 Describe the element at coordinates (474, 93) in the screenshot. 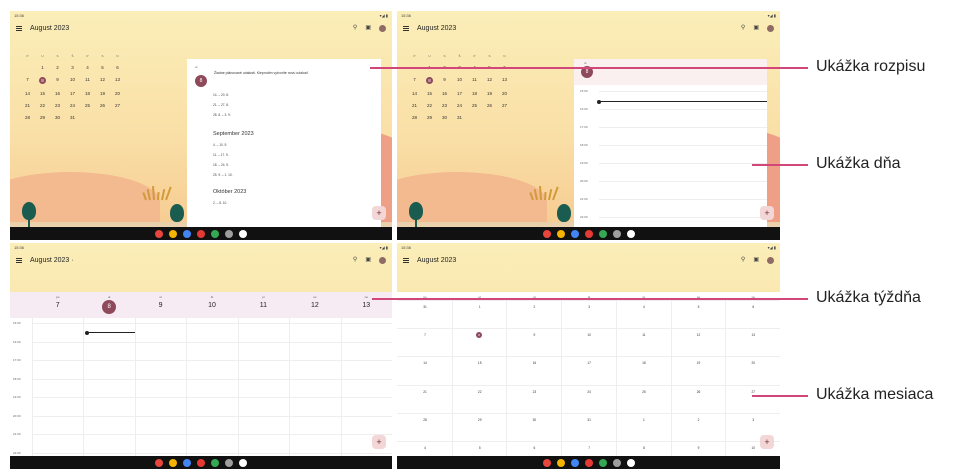

I see `mini-calendar-day: 18` at that location.